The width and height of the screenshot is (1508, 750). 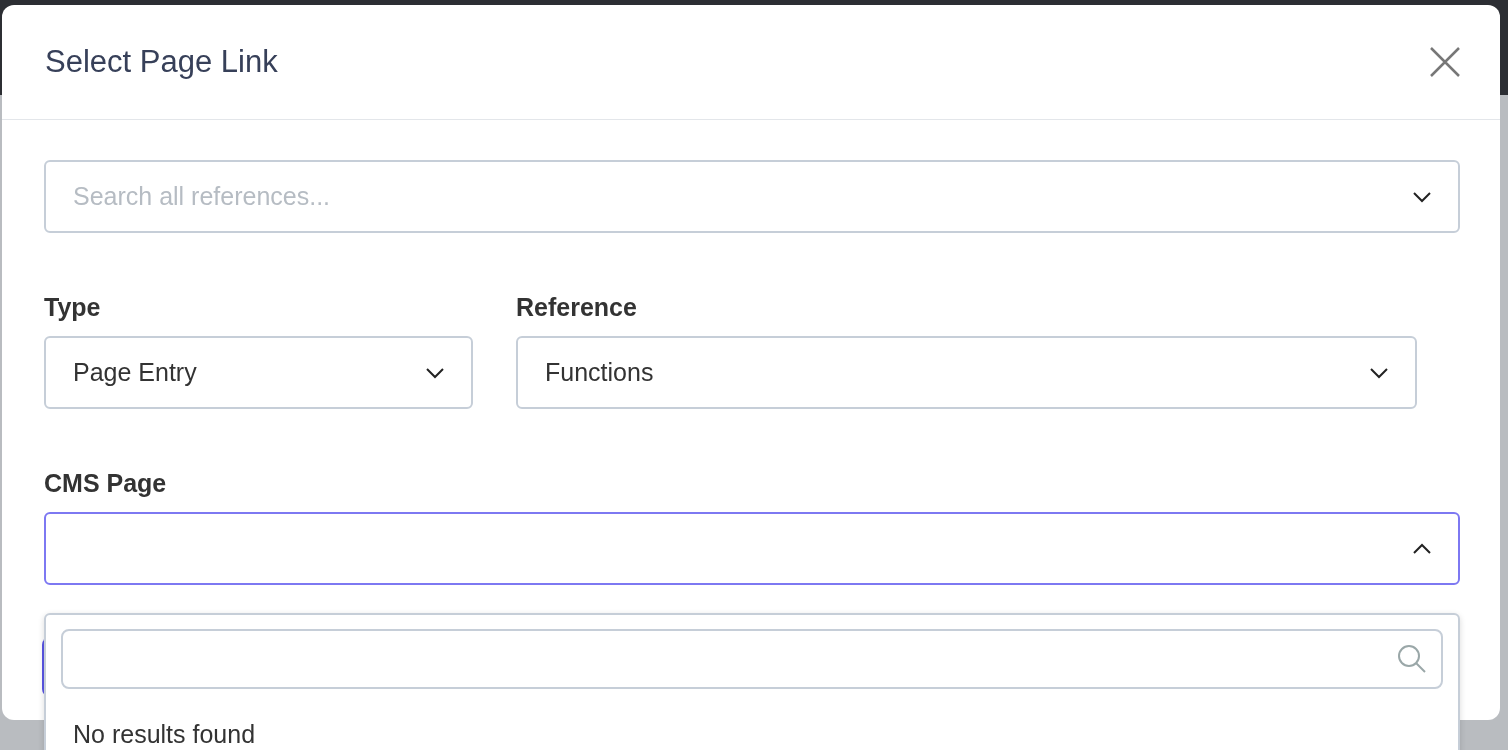 I want to click on close-button, so click(x=1445, y=62).